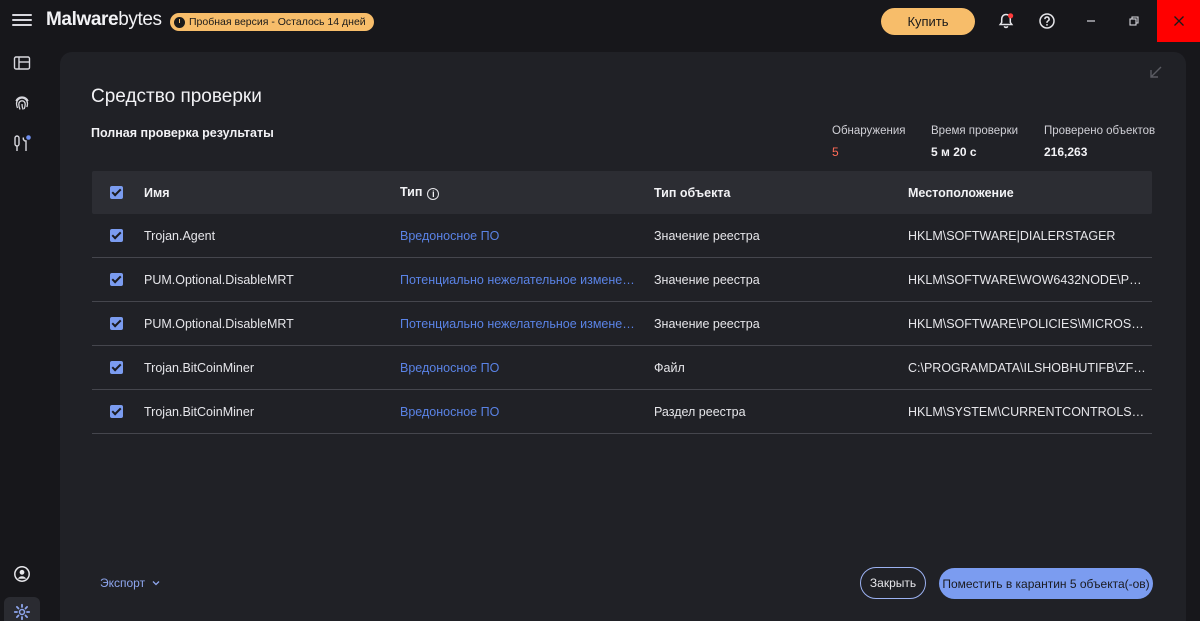 Image resolution: width=1200 pixels, height=621 pixels. What do you see at coordinates (1030, 367) in the screenshot?
I see `threat-location: C:\PROGRAMDATA\ILSHOBHUTIFB\ZFFLJBQVTIUW` at bounding box center [1030, 367].